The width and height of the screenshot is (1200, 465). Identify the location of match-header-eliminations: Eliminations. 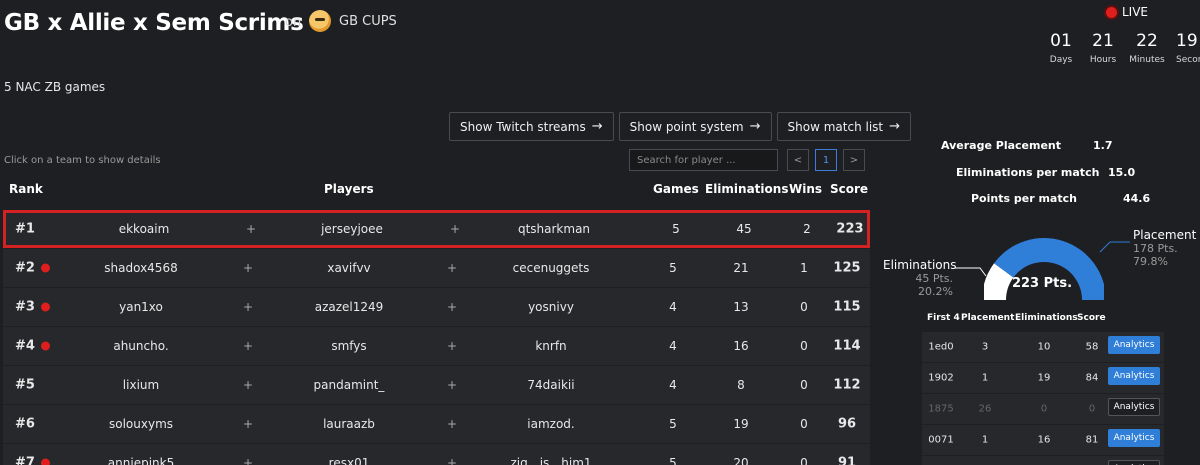
(1046, 318).